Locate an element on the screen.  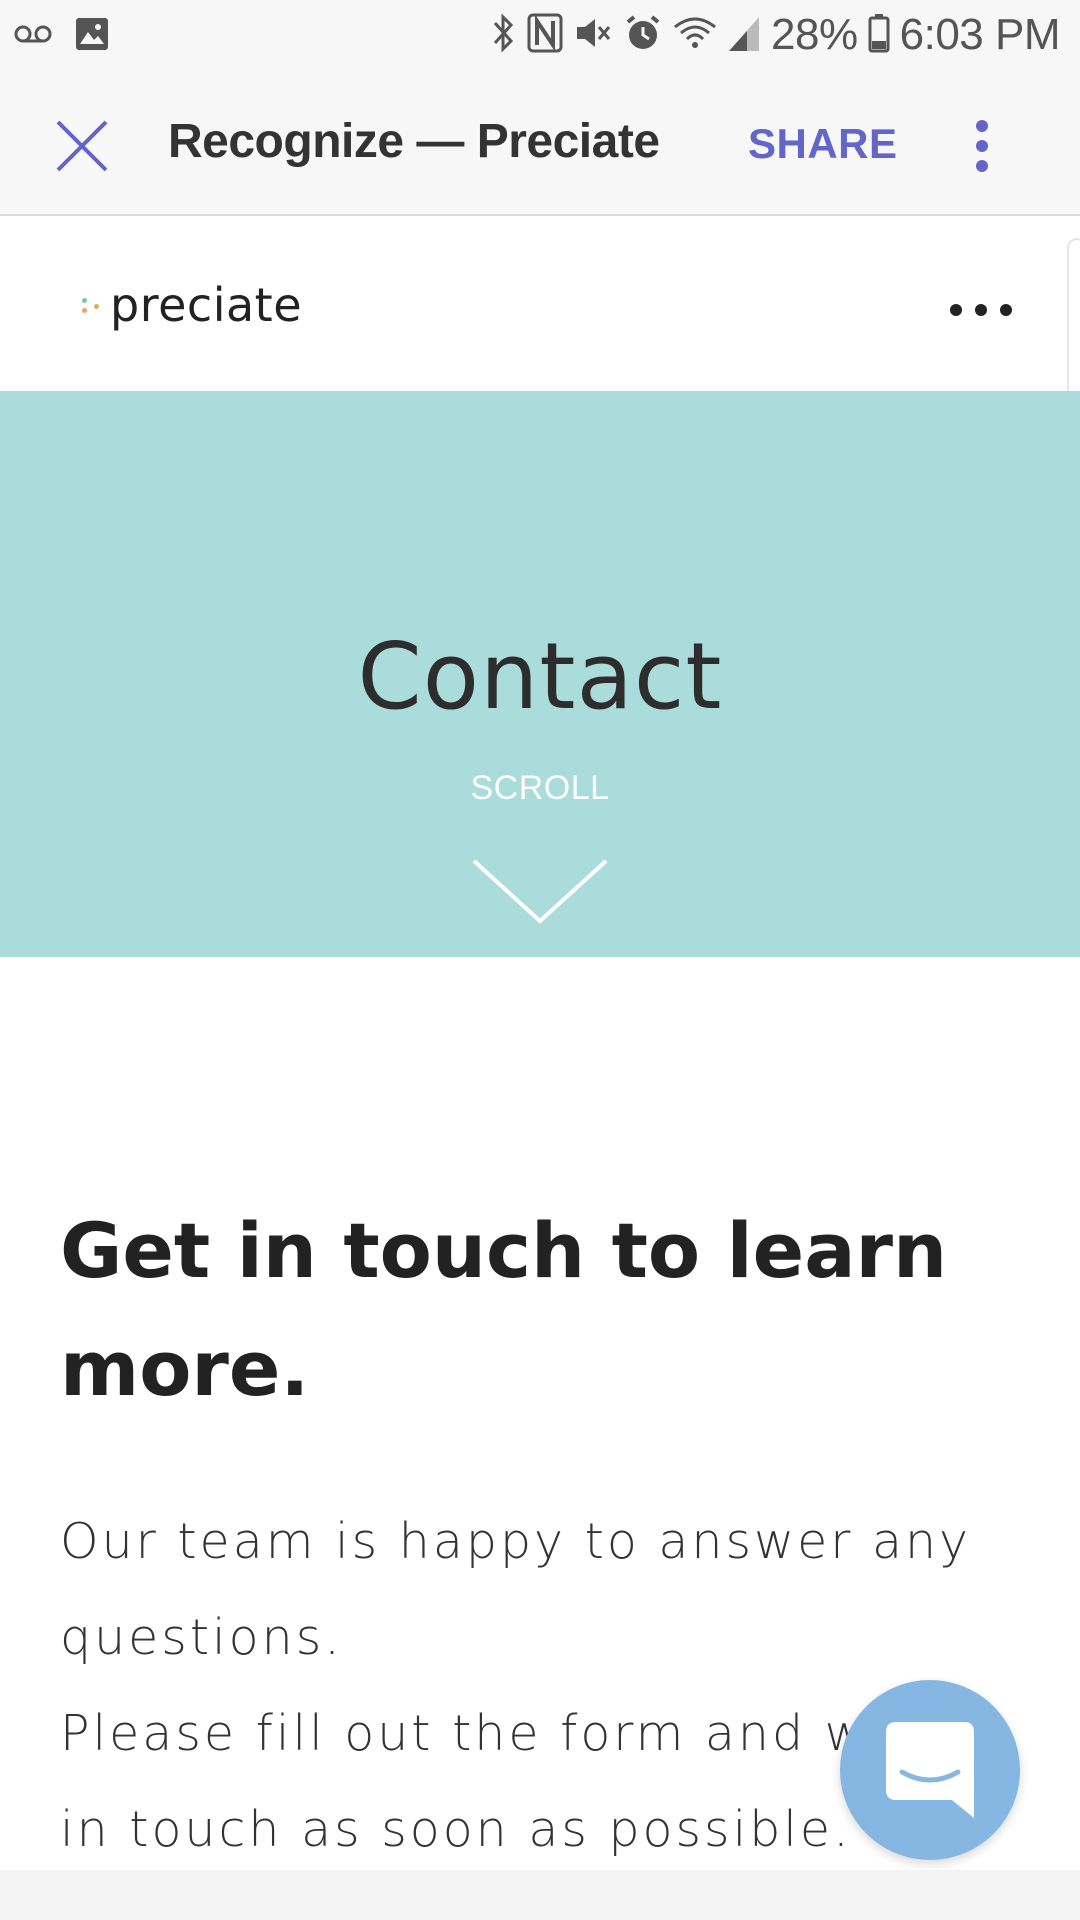
custom-tab-toolbar: Recognize — Preciate SHARE is located at coordinates (540, 146).